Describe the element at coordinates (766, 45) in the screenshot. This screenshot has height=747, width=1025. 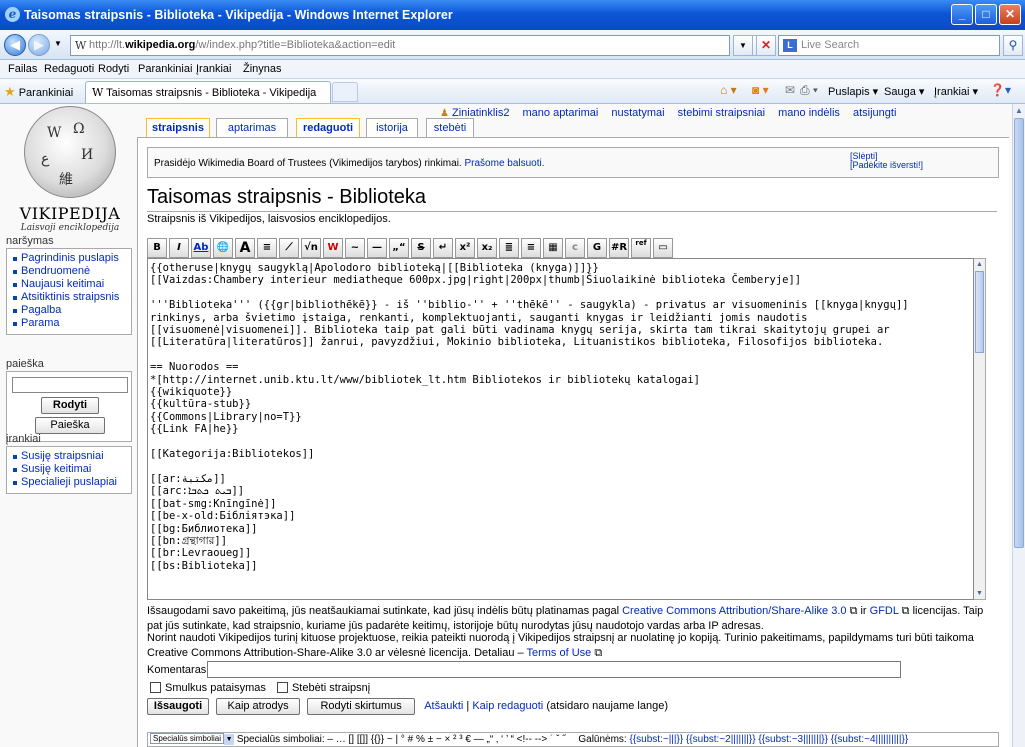
I see `stop-icon: ✕` at that location.